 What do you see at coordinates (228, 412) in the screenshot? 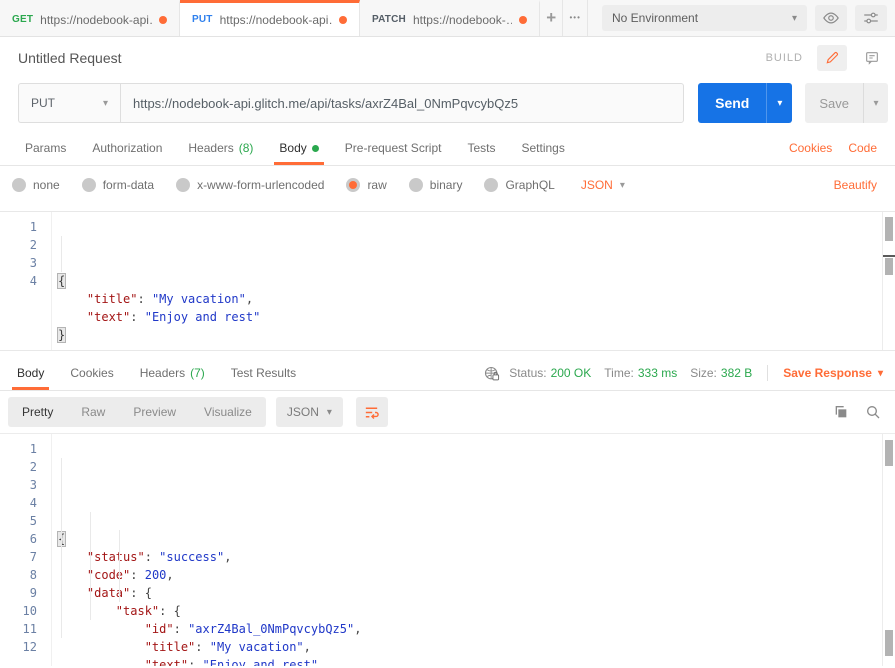
I see `view-tab-visualize: Visualize` at bounding box center [228, 412].